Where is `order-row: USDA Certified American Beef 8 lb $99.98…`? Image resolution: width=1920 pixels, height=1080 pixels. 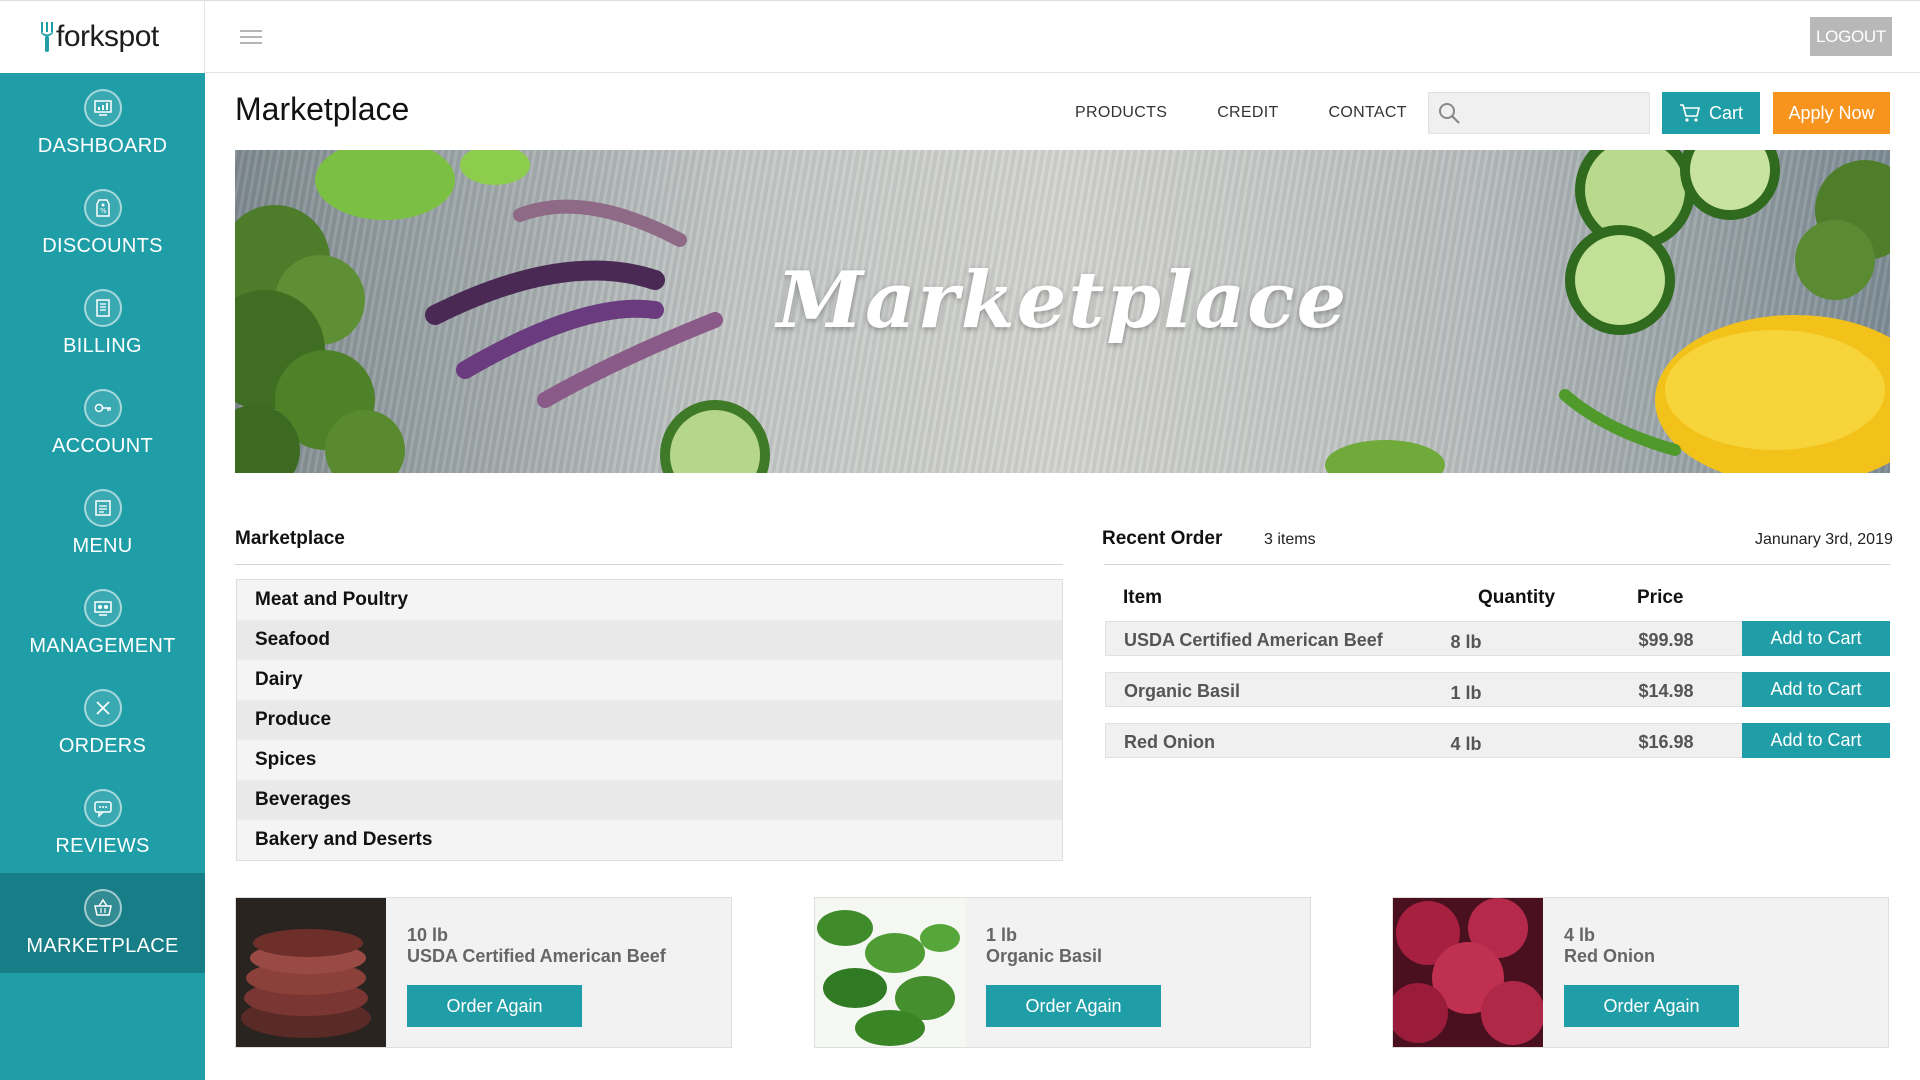
order-row: USDA Certified American Beef 8 lb $99.98… is located at coordinates (1497, 638).